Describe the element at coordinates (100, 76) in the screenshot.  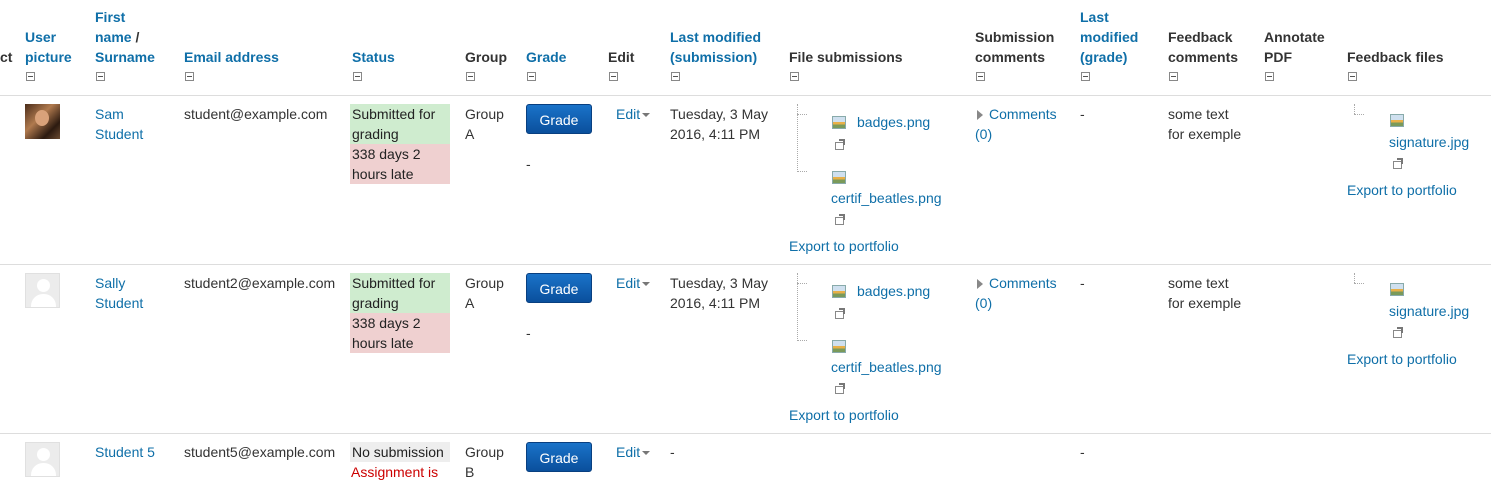
I see `collapse-name-icon` at that location.